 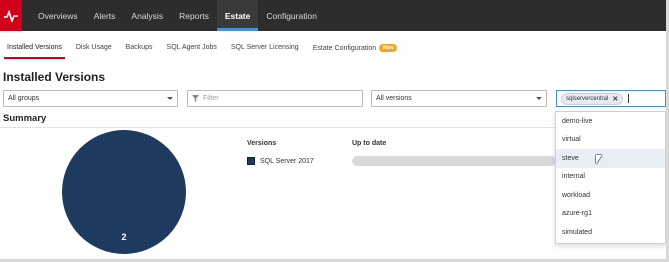 What do you see at coordinates (251, 161) in the screenshot?
I see `legend-swatch` at bounding box center [251, 161].